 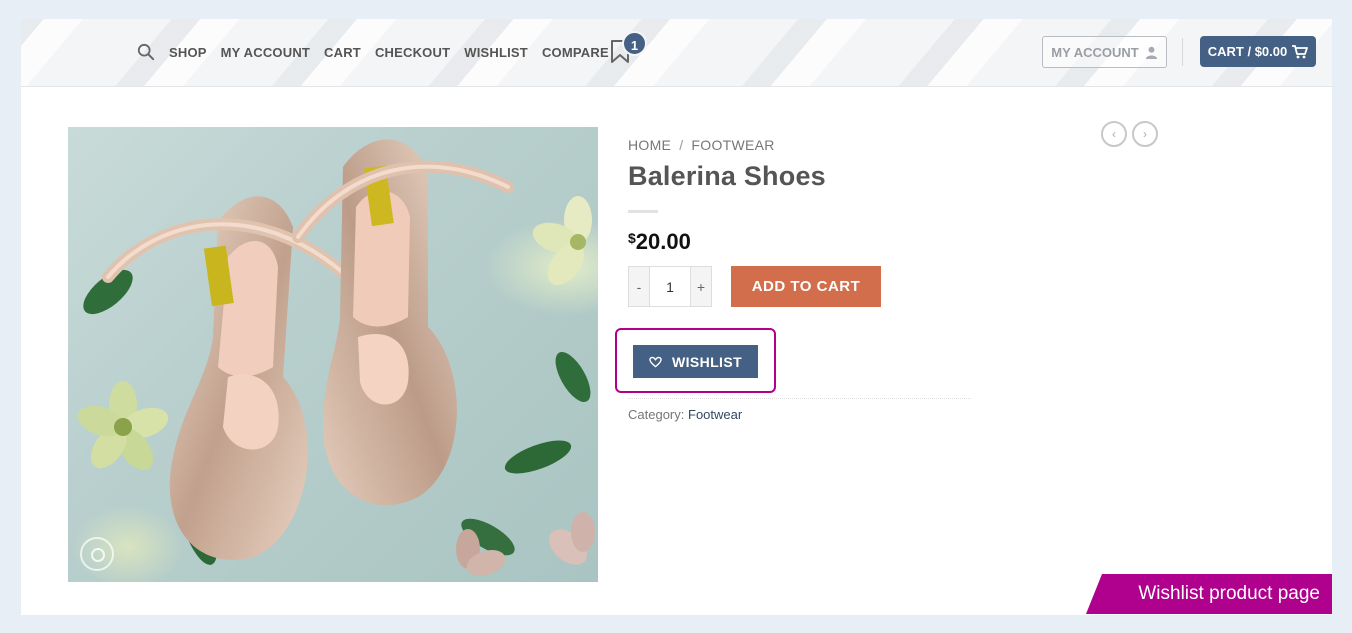 I want to click on nav-compare: COMPARE, so click(x=575, y=52).